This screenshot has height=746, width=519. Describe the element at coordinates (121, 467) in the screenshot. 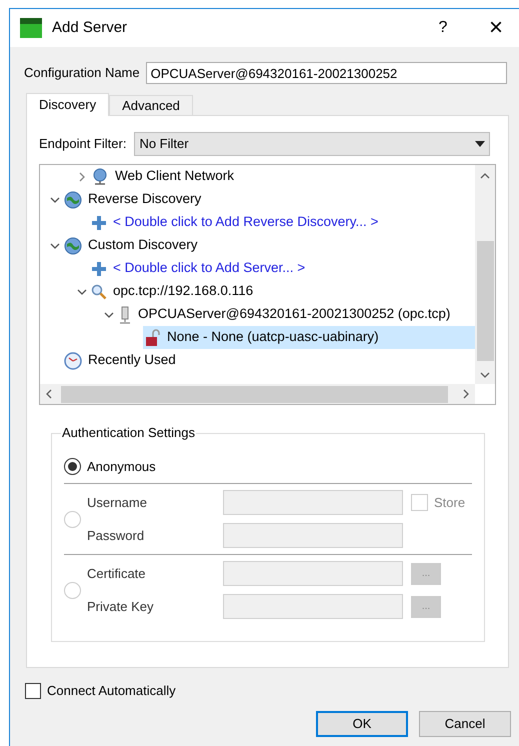

I see `radio-label: Anonymous` at that location.